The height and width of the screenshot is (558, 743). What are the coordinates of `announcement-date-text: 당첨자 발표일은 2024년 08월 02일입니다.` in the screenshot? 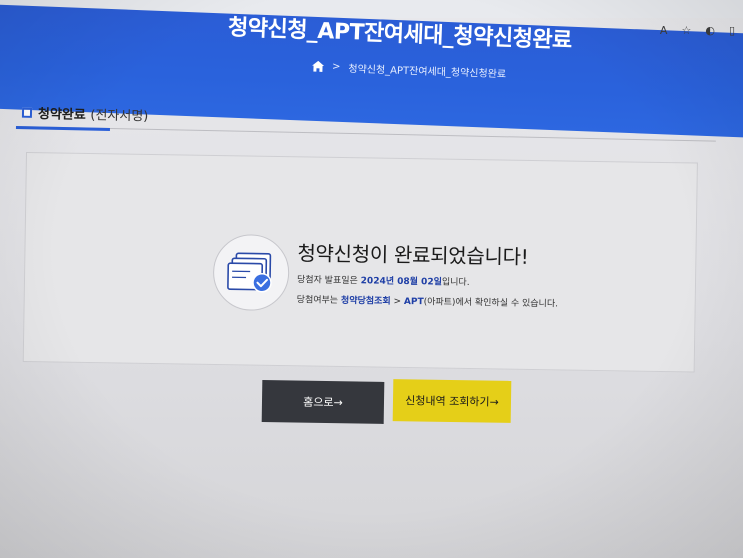 It's located at (383, 280).